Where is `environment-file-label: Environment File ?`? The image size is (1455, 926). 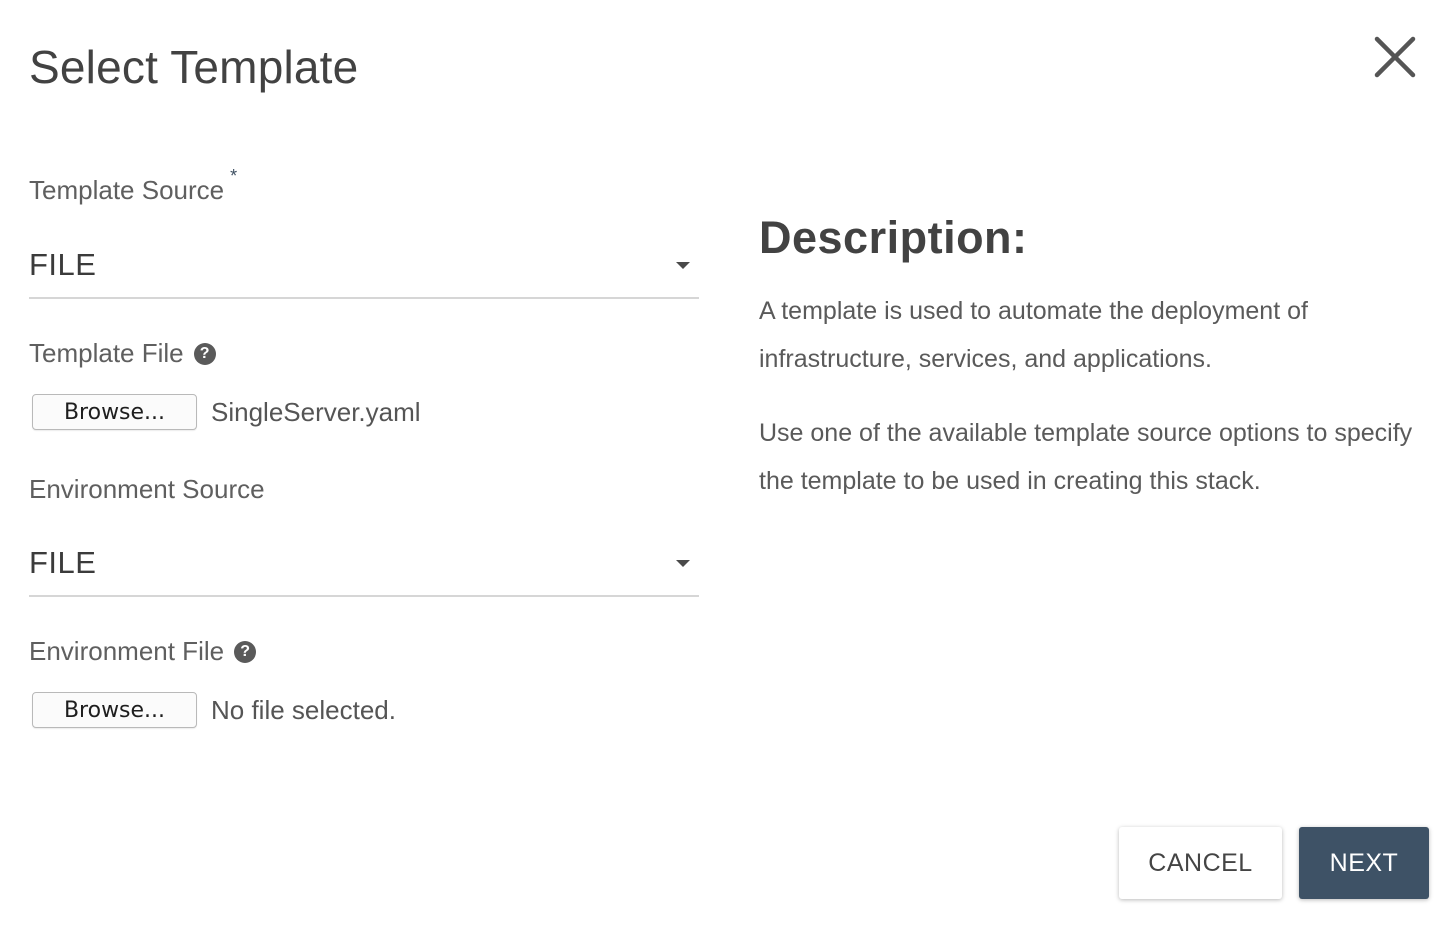
environment-file-label: Environment File ? is located at coordinates (143, 651).